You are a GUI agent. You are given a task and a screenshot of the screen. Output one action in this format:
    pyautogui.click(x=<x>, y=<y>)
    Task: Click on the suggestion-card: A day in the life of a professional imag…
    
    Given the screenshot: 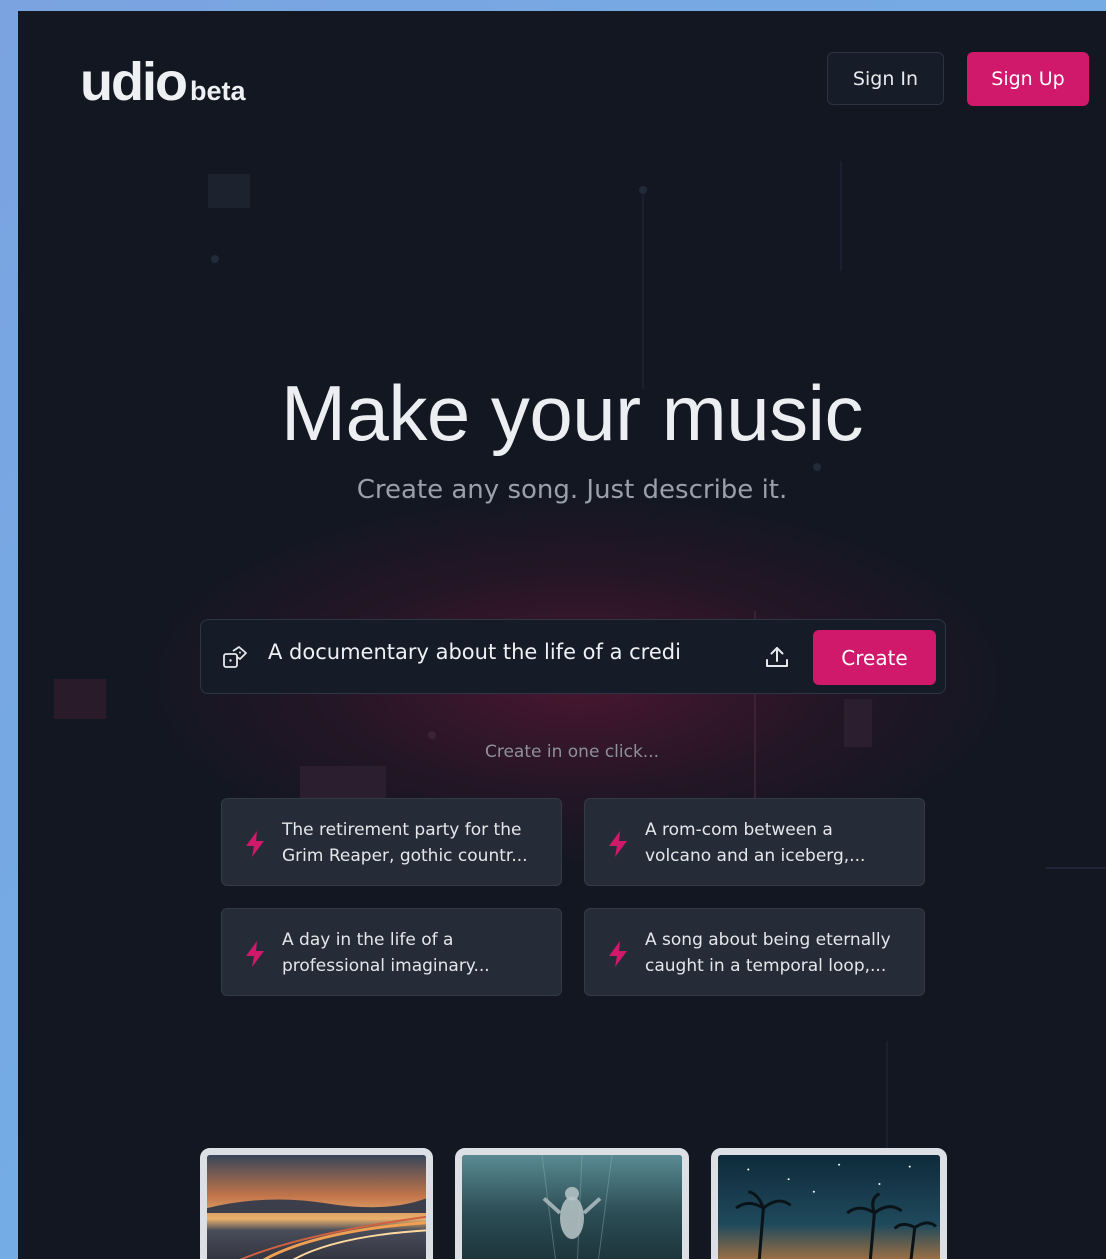 What is the action you would take?
    pyautogui.click(x=391, y=952)
    